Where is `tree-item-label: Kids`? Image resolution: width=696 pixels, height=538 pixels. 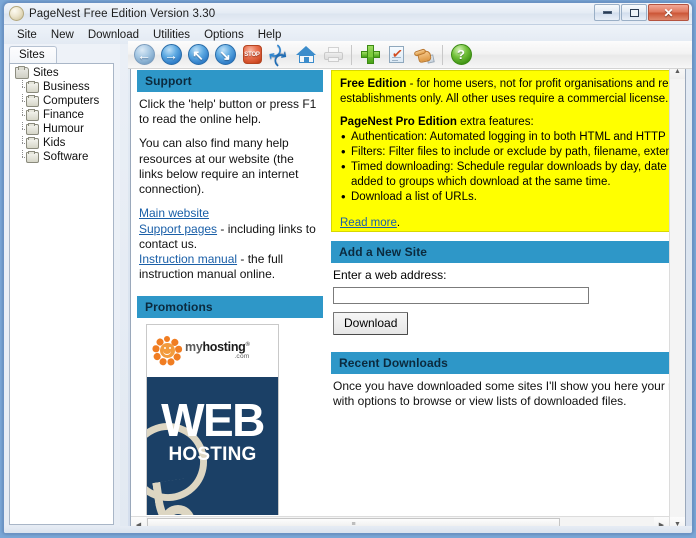
tree-item-label: Kids is located at coordinates (54, 143).